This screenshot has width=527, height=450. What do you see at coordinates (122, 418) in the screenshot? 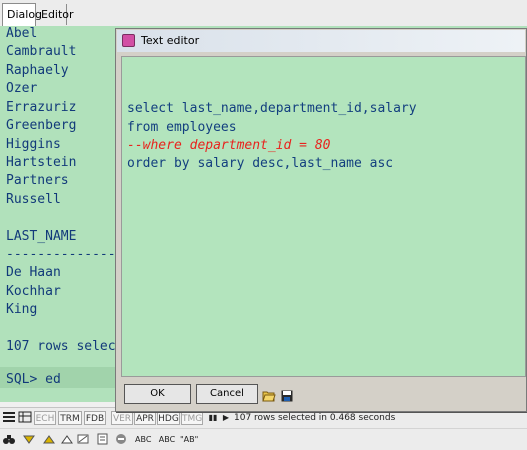
I see `status-ver: VER` at bounding box center [122, 418].